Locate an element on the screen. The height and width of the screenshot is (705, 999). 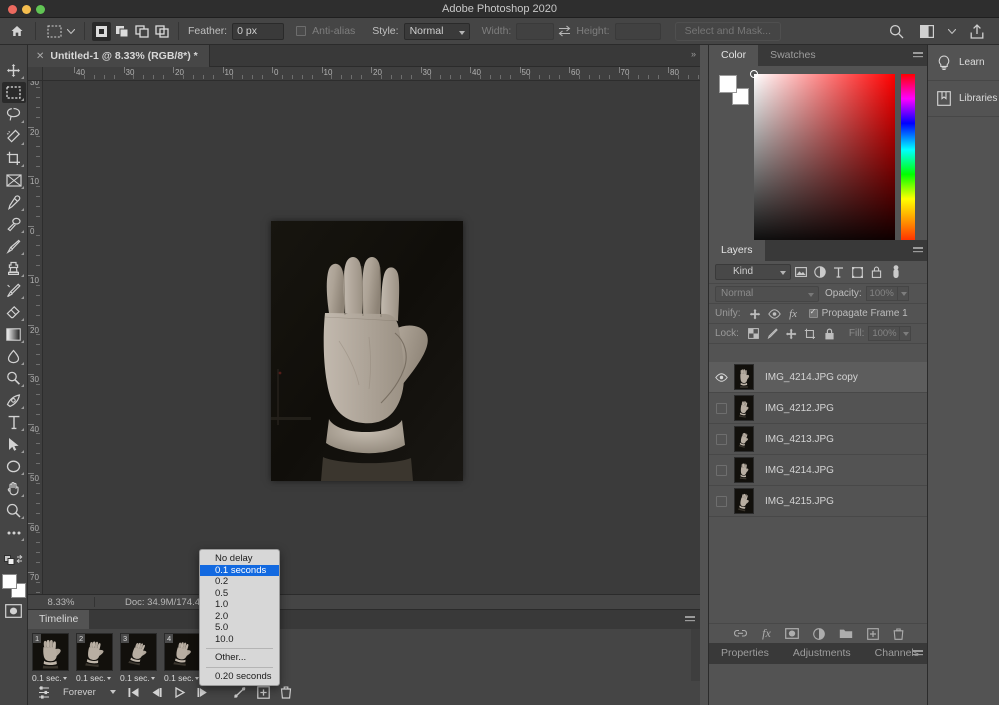
layer-row: IMG_4213.JPG is located at coordinates (818, 439).